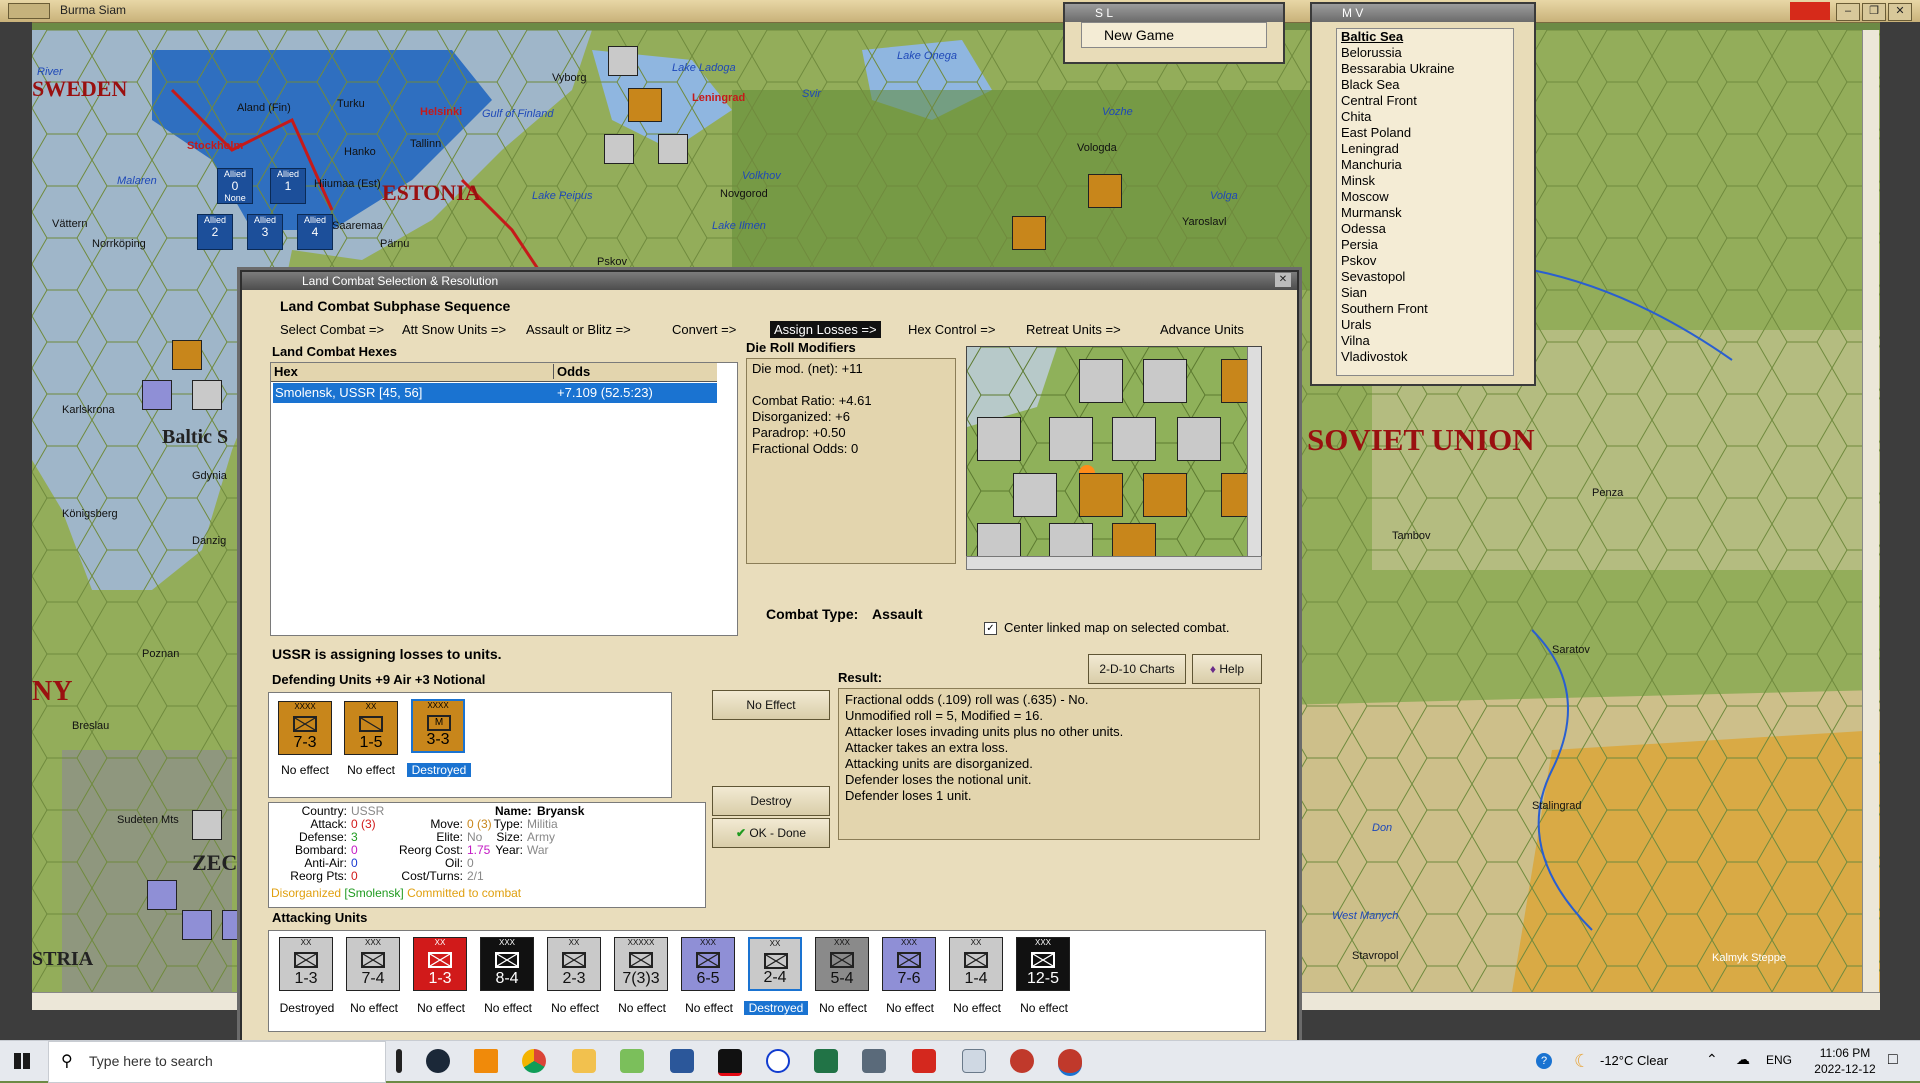 This screenshot has height=1083, width=1920. I want to click on app-menu-icon, so click(29, 11).